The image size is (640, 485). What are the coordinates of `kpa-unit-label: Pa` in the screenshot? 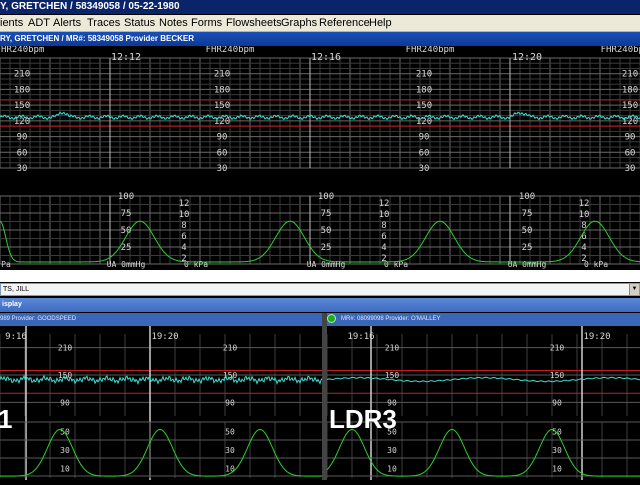 It's located at (6, 264).